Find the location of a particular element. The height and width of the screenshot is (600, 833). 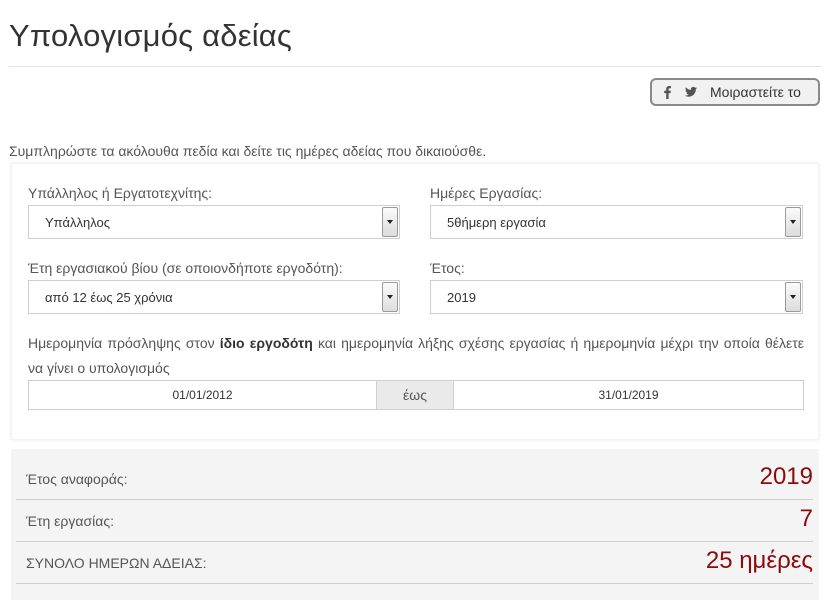

twitter-icon is located at coordinates (691, 92).